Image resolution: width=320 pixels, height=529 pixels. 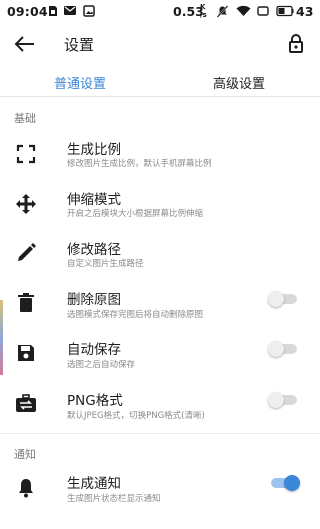 I want to click on message-icon, so click(x=70, y=10).